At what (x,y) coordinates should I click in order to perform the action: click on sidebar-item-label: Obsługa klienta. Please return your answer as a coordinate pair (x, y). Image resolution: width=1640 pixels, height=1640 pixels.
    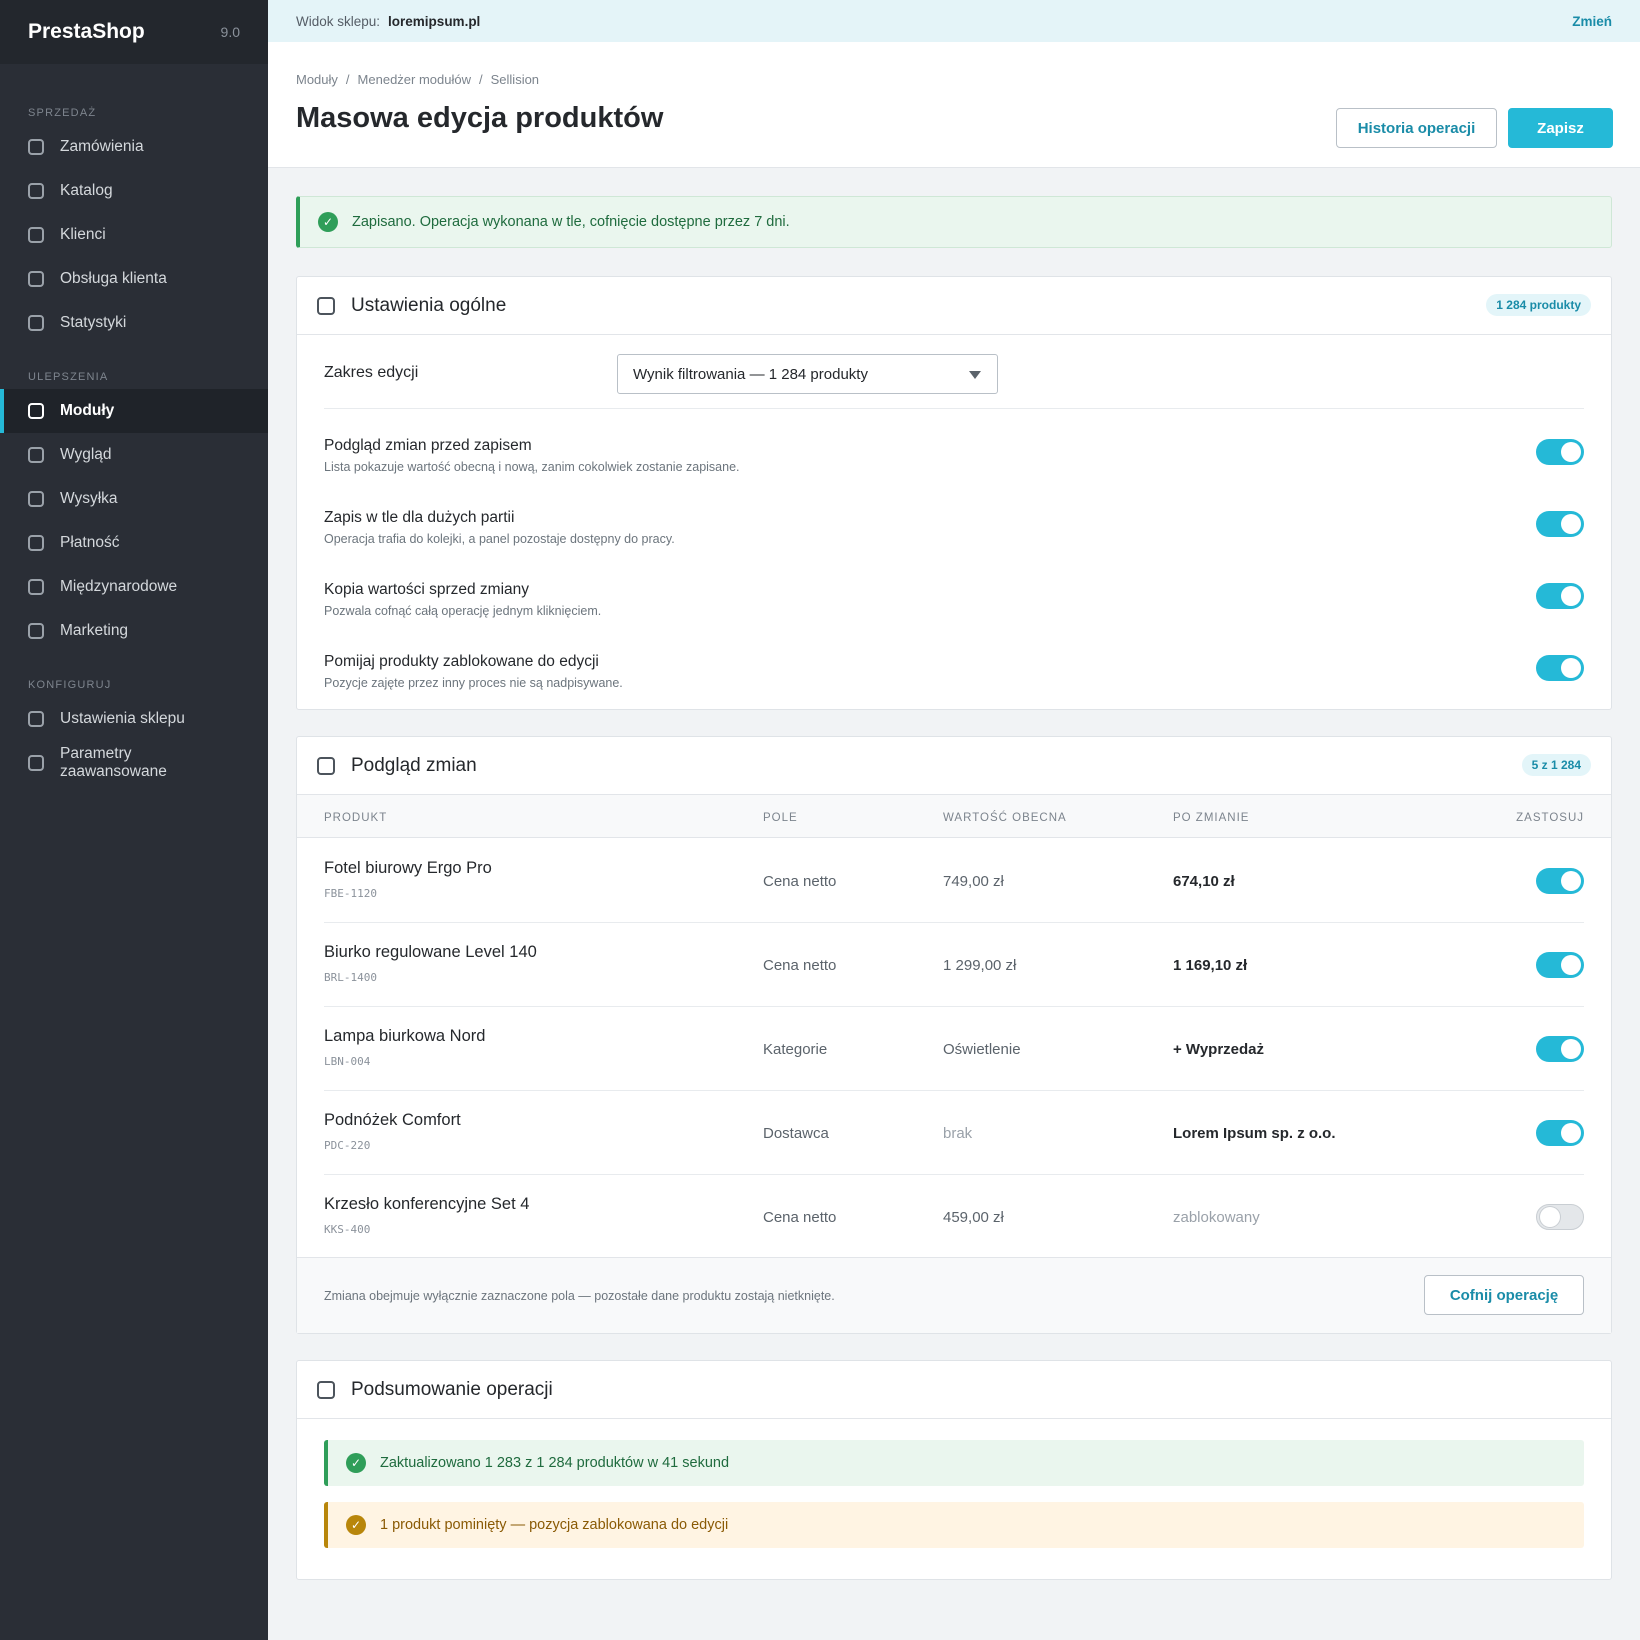
    Looking at the image, I should click on (113, 278).